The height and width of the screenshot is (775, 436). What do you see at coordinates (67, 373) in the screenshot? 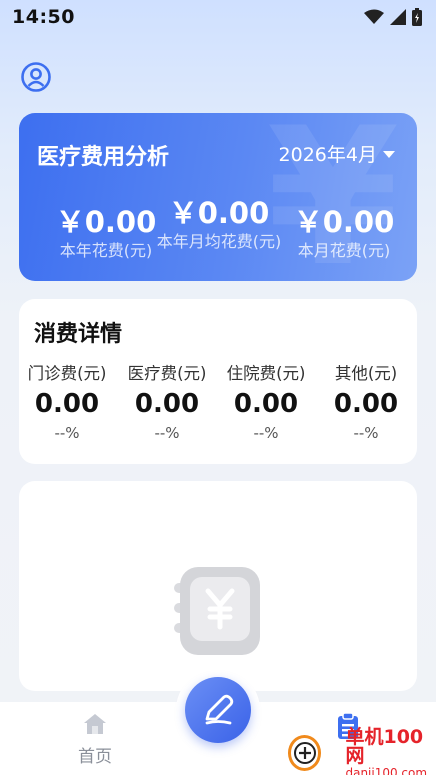
I see `detail-label: 门诊费(元)` at bounding box center [67, 373].